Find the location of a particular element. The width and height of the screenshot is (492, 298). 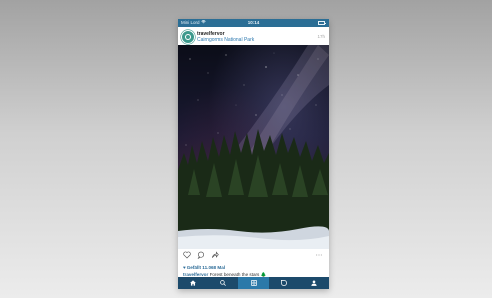

tab-profile is located at coordinates (314, 283).